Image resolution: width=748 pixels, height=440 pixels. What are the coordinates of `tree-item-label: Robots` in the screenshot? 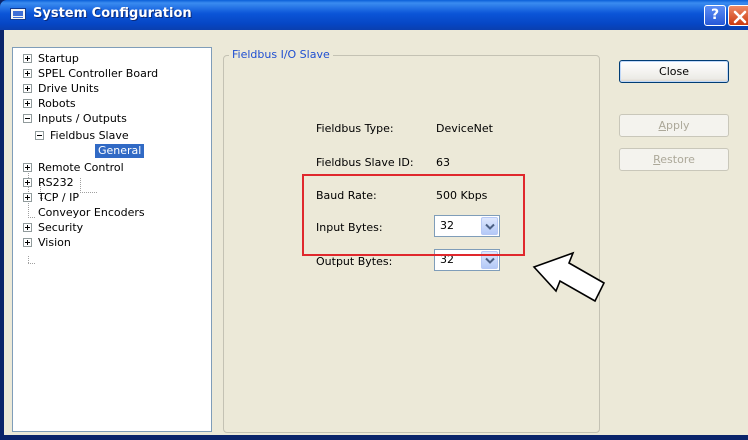 It's located at (57, 103).